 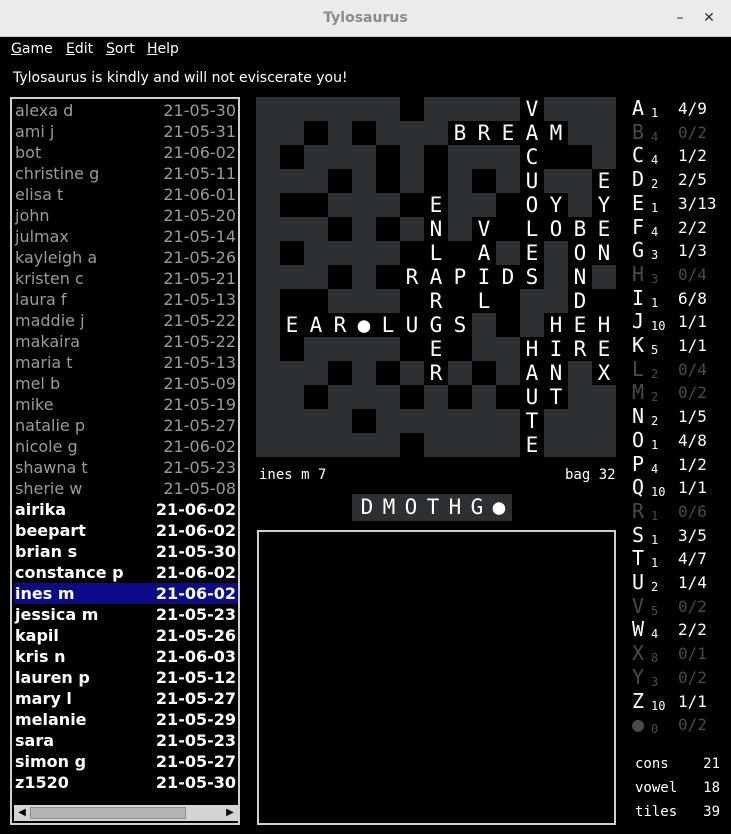 I want to click on board-tile: G, so click(x=436, y=325).